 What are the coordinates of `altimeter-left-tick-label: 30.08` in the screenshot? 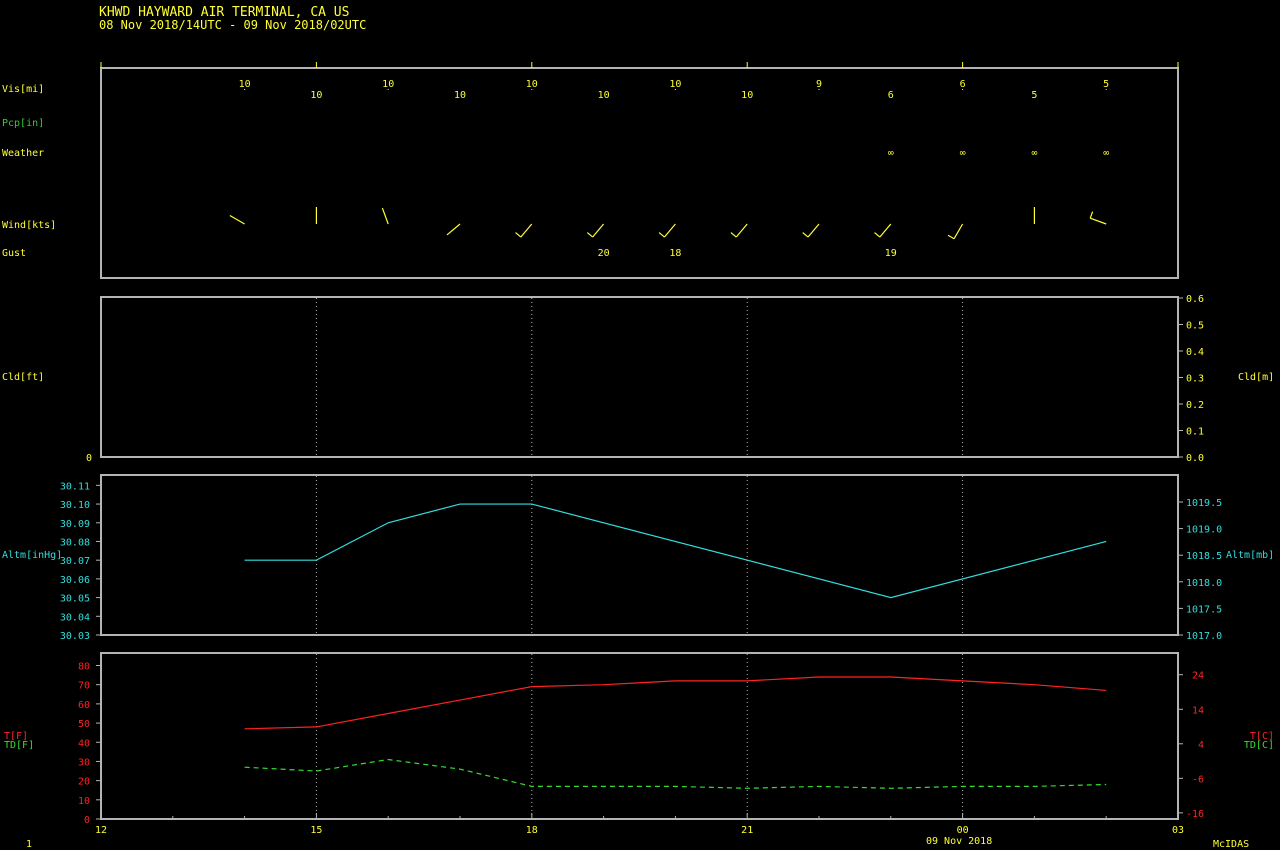 It's located at (75, 542).